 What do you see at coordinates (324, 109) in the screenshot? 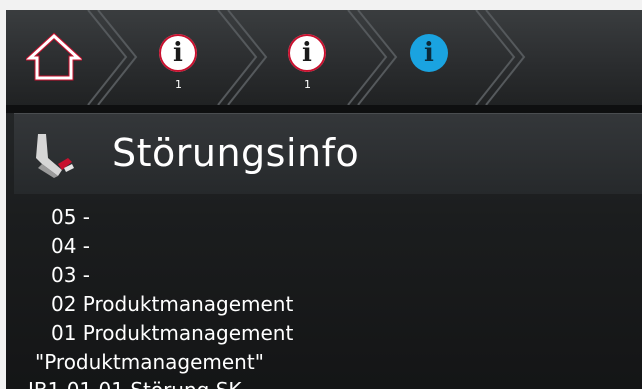
I see `separator` at bounding box center [324, 109].